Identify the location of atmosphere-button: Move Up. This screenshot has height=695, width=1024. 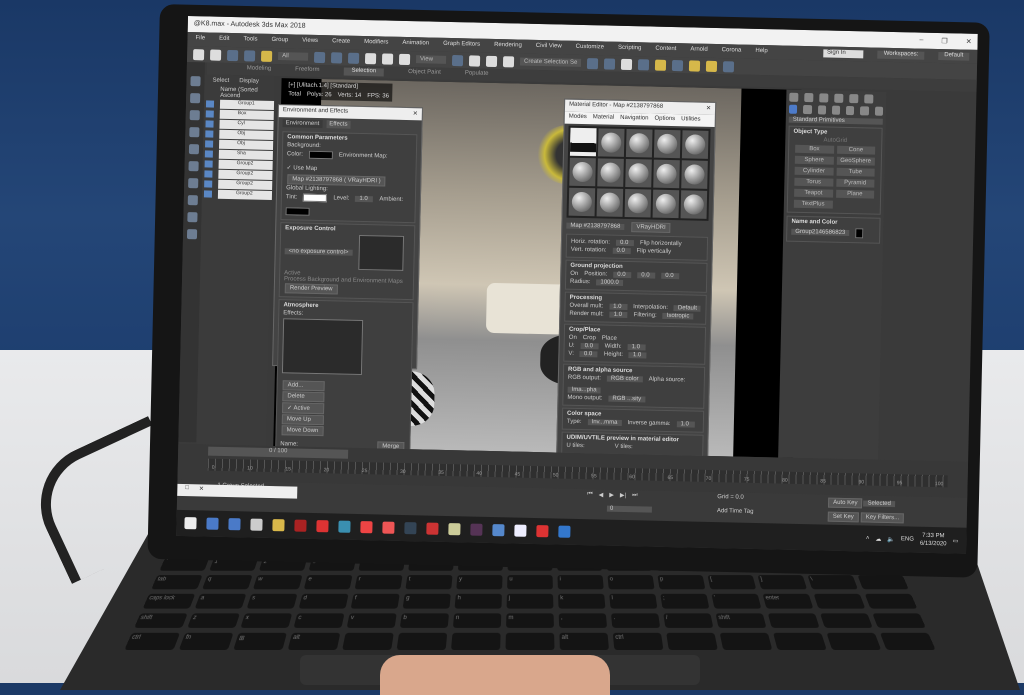
(303, 419).